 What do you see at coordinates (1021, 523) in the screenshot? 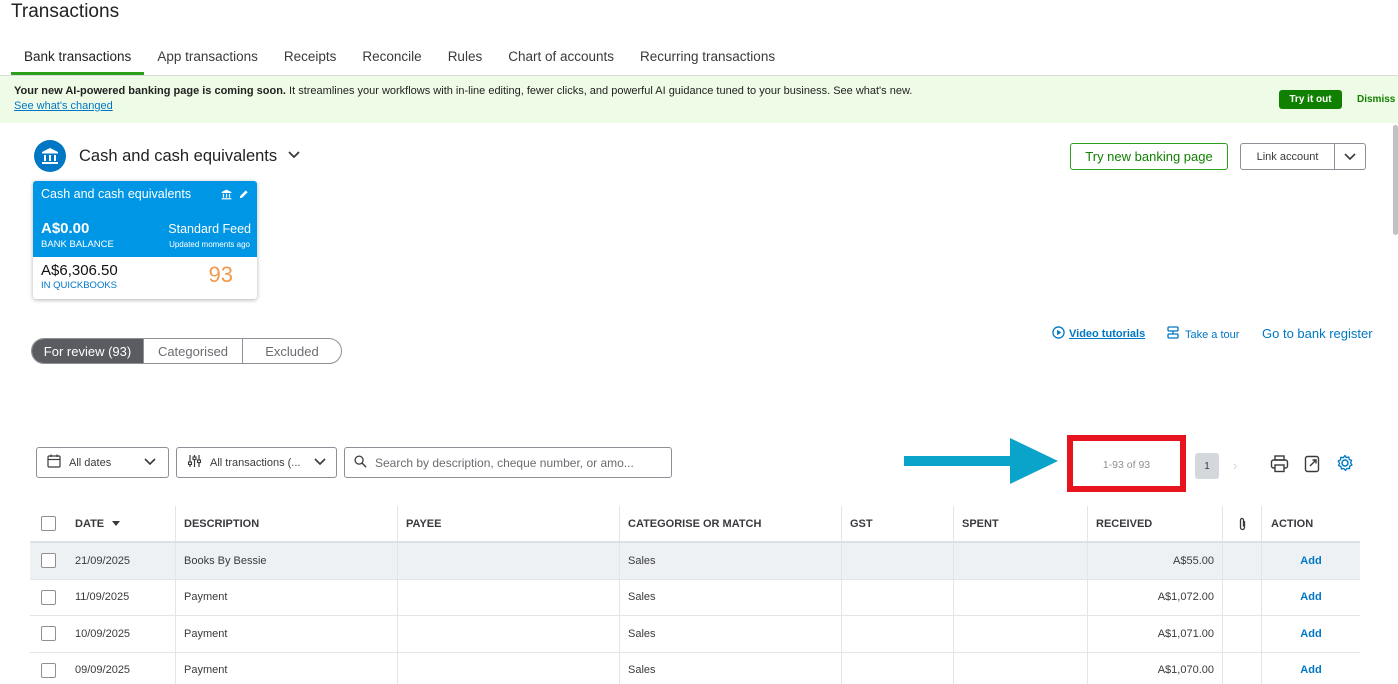
I see `column-header-spent: SPENT` at bounding box center [1021, 523].